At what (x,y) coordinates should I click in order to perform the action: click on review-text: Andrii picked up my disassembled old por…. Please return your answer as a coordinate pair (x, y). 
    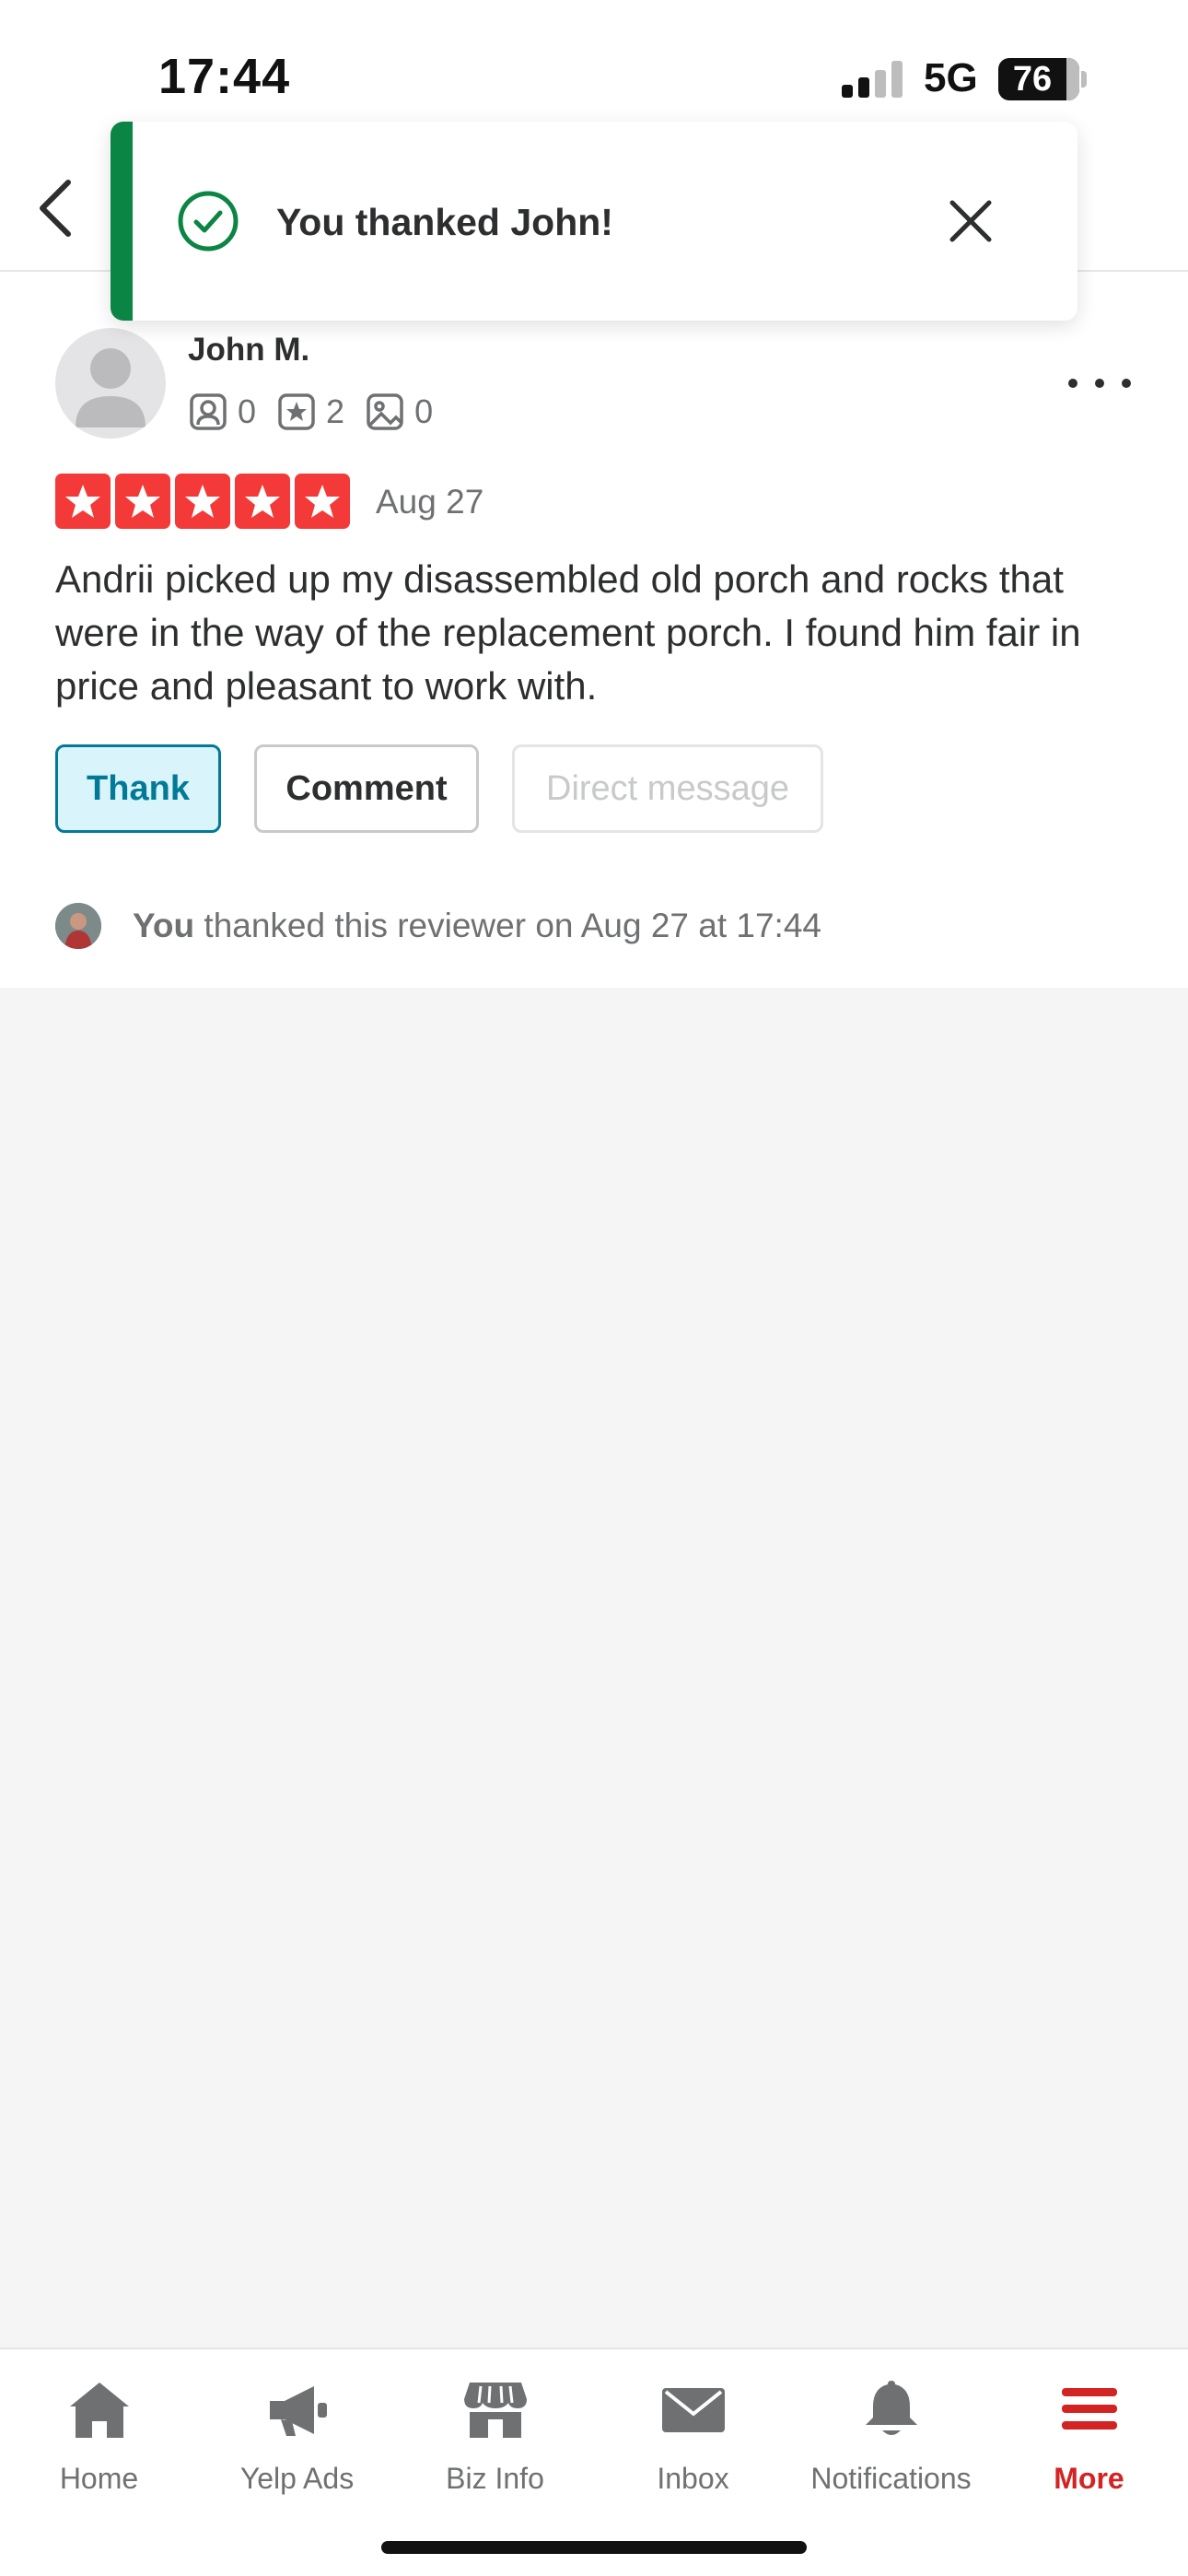
    Looking at the image, I should click on (568, 632).